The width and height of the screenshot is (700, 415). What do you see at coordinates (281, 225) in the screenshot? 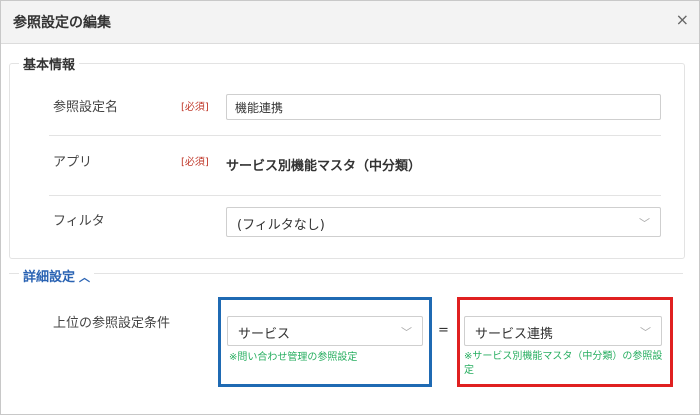
I see `filter-select-value: (フィルタなし)` at bounding box center [281, 225].